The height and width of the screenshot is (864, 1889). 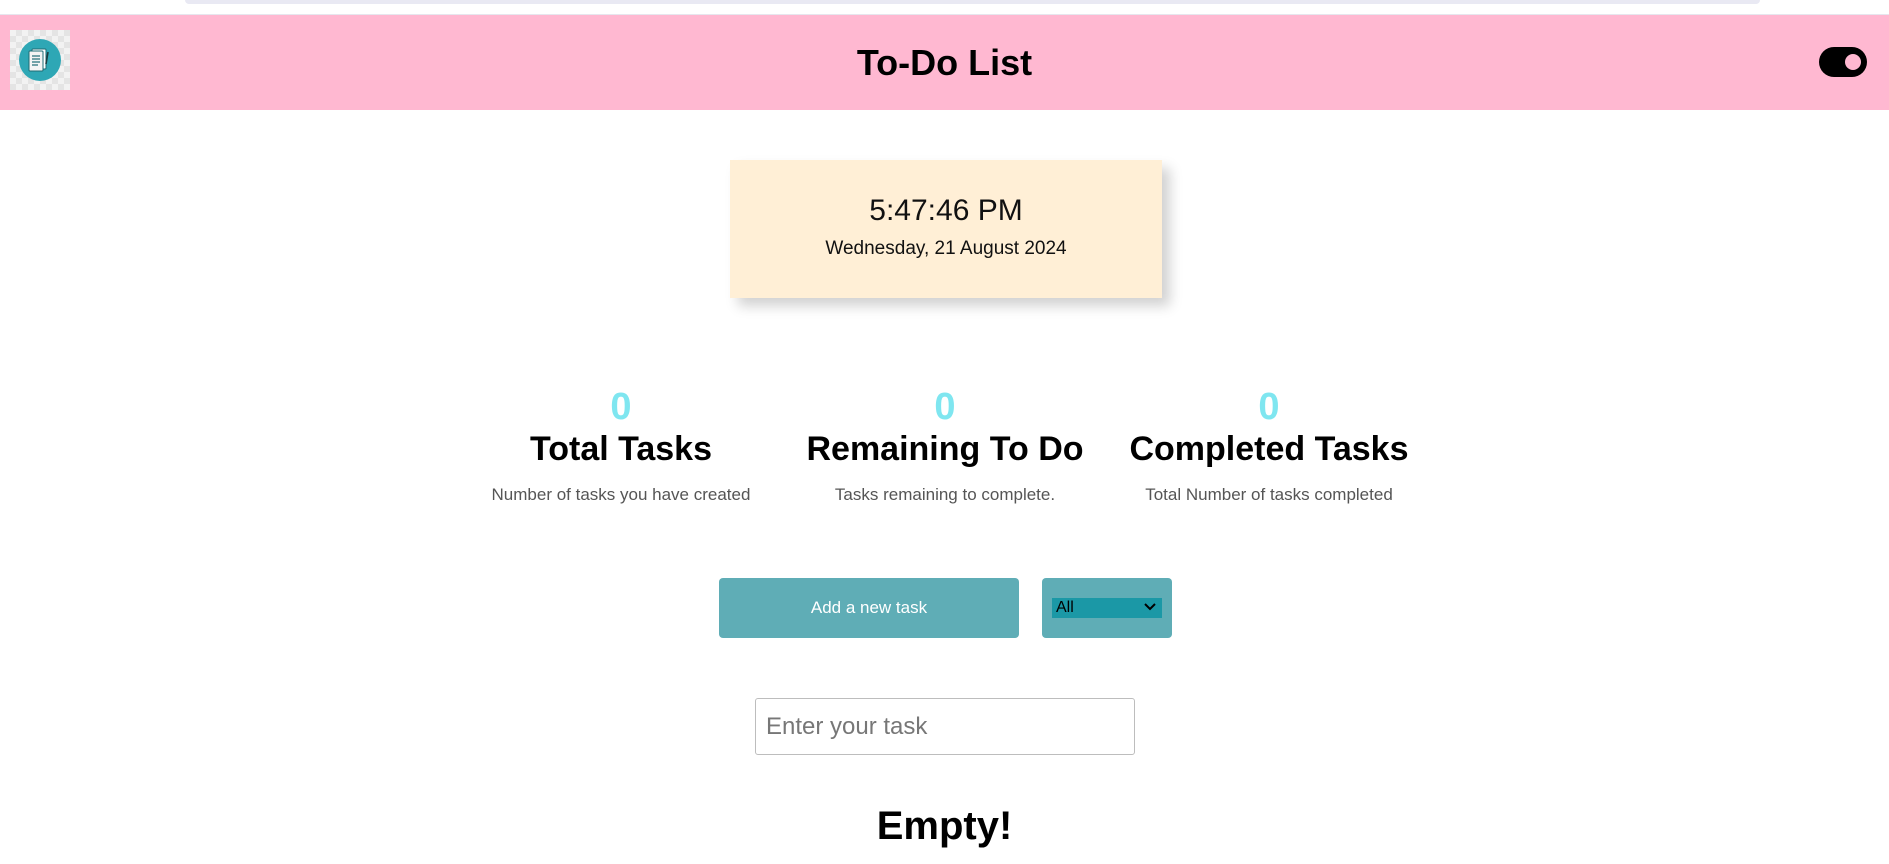 What do you see at coordinates (946, 229) in the screenshot?
I see `clock-card: 5:47:46 PM Wednesday, 21 August 2024` at bounding box center [946, 229].